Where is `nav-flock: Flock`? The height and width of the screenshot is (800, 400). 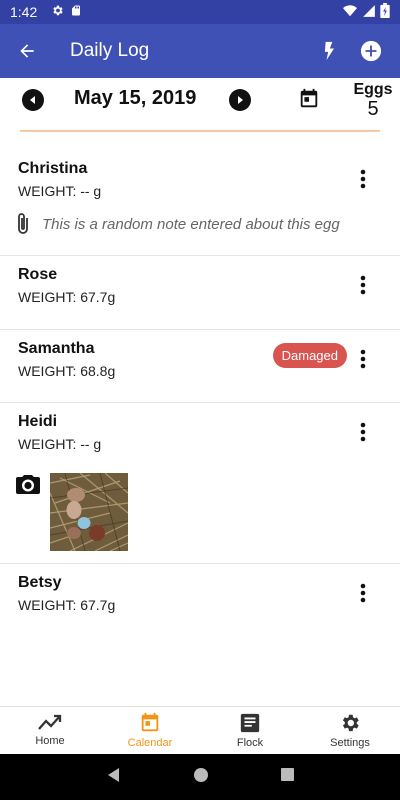
nav-flock: Flock is located at coordinates (250, 730).